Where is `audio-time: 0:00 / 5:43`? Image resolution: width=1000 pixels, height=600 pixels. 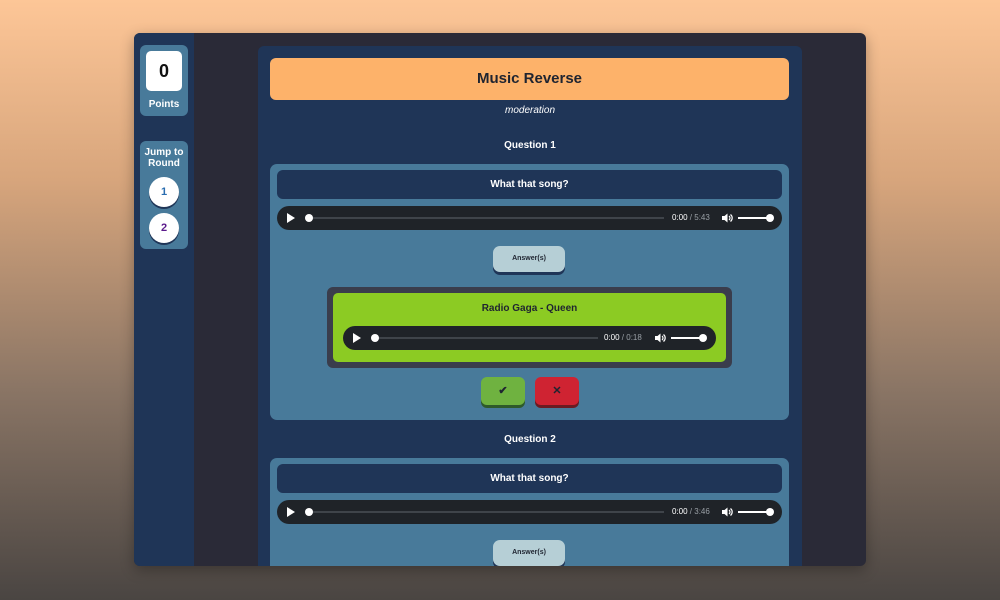 audio-time: 0:00 / 5:43 is located at coordinates (691, 218).